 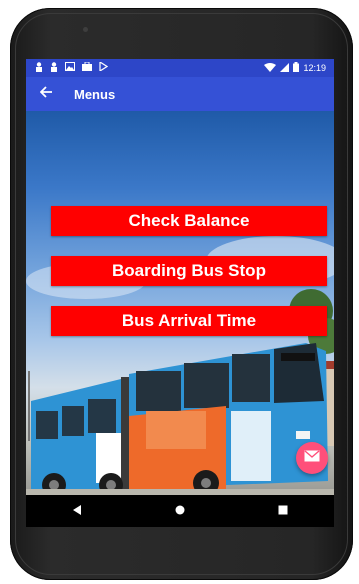 I want to click on nav-home-button, so click(x=180, y=511).